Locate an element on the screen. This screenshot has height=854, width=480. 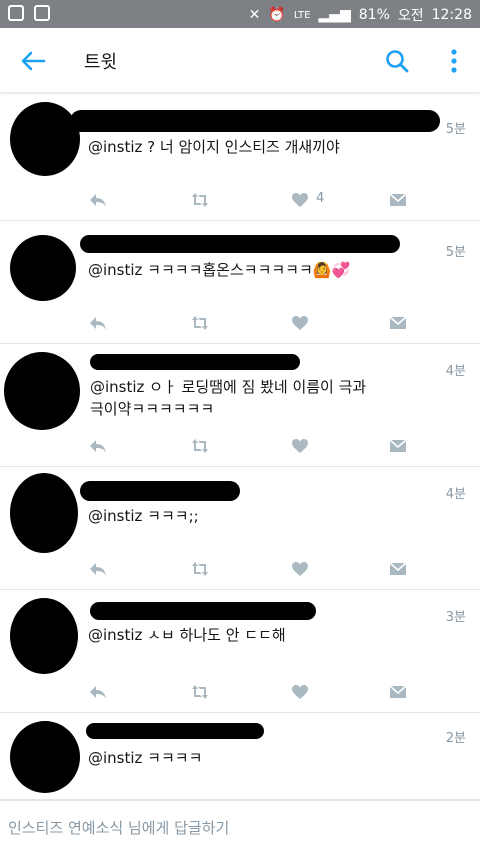
search-button is located at coordinates (397, 61).